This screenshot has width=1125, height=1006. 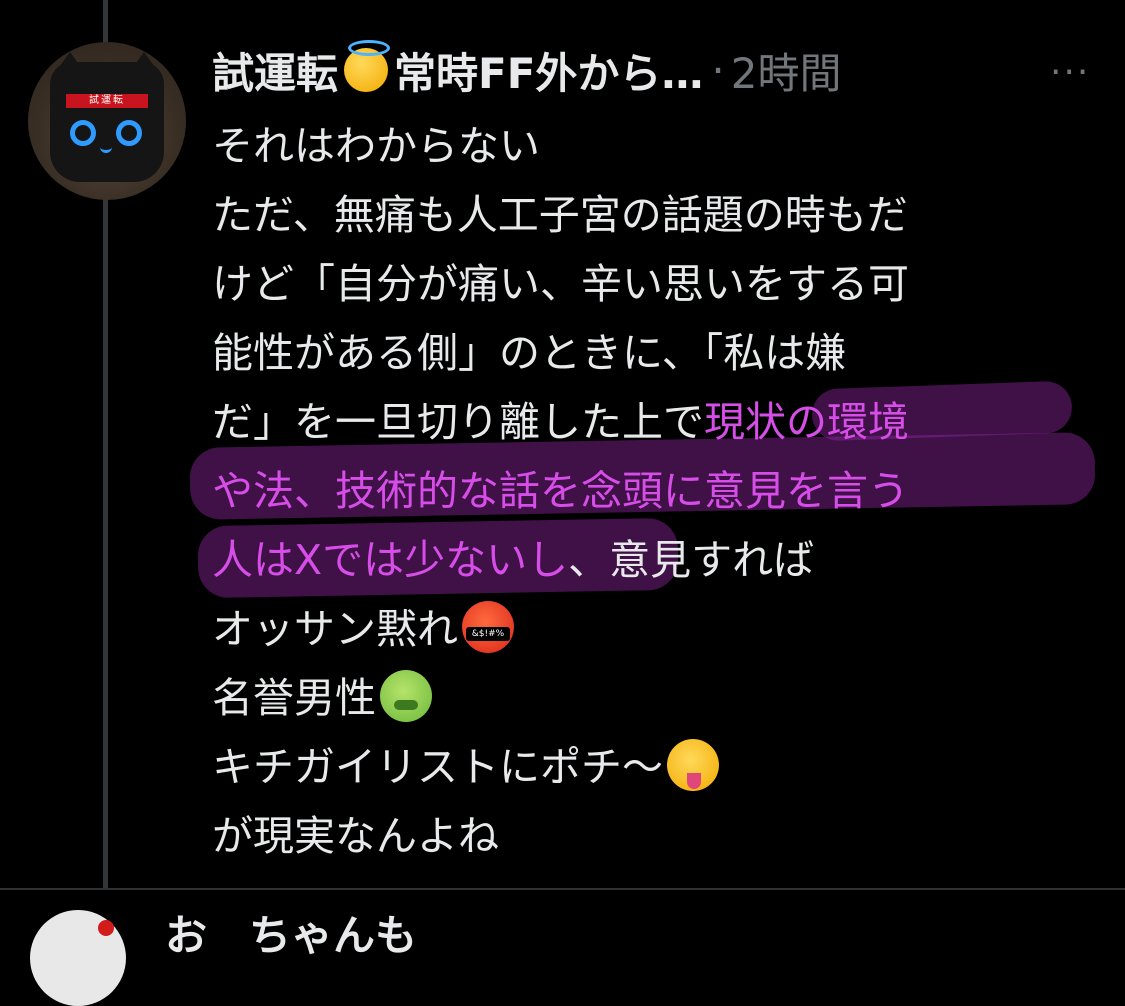 I want to click on tweet-line: 人はXでは少ないし、意見すれば, so click(x=513, y=560).